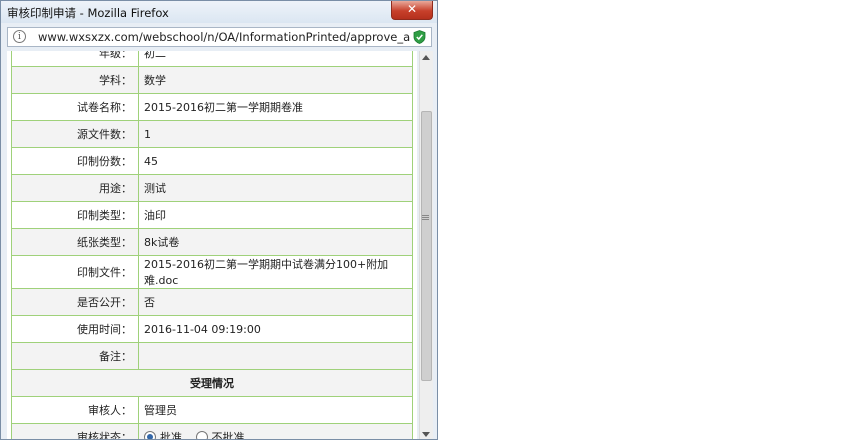  Describe the element at coordinates (75, 242) in the screenshot. I see `row-label: 纸张类型：` at that location.